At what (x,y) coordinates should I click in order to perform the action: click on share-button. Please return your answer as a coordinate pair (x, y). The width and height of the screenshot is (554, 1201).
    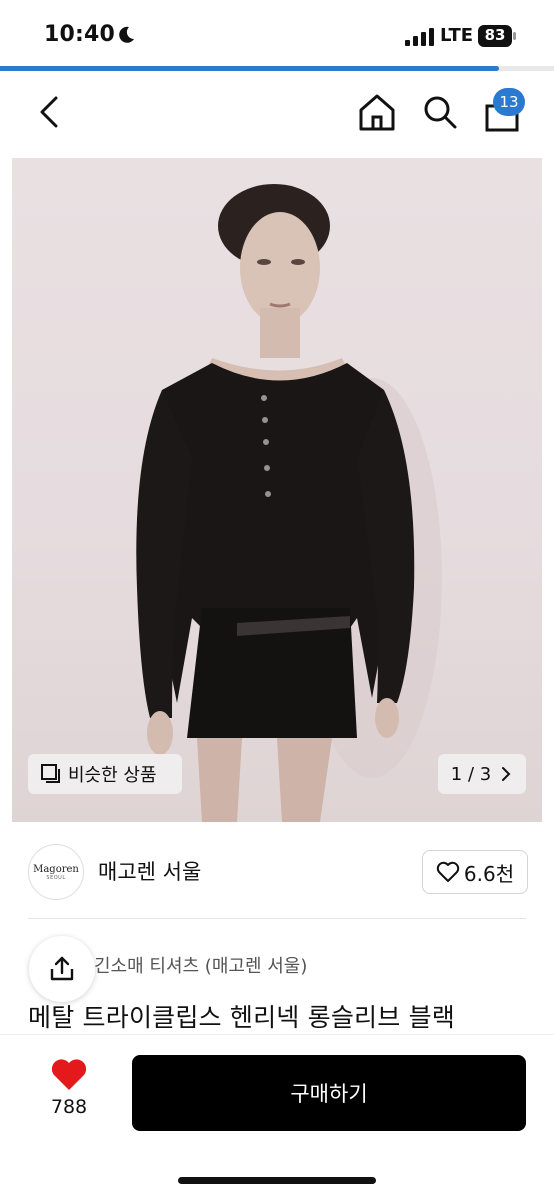
    Looking at the image, I should click on (62, 969).